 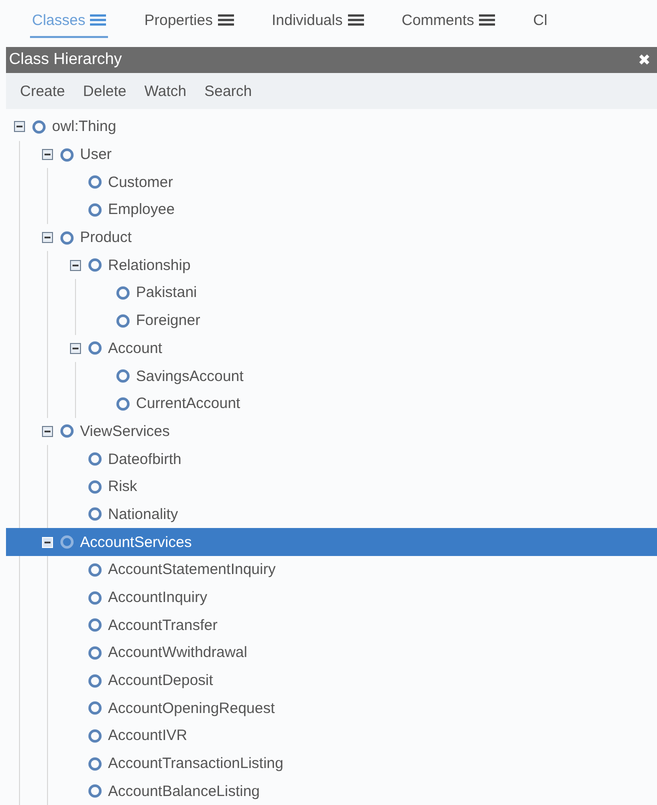 What do you see at coordinates (331, 486) in the screenshot?
I see `tree-item: Risk` at bounding box center [331, 486].